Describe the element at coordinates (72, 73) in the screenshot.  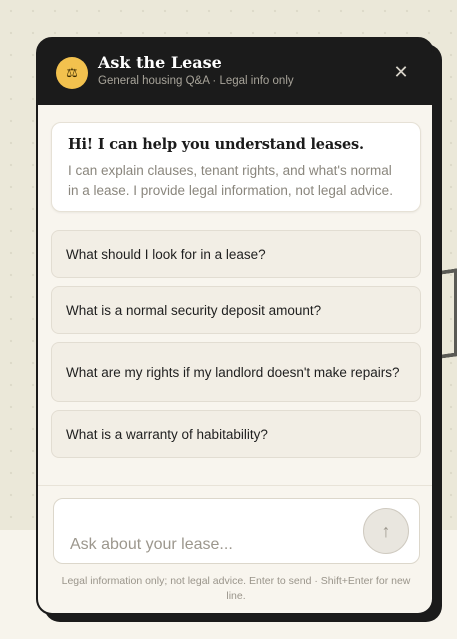
I see `scales-icon: ⚖` at that location.